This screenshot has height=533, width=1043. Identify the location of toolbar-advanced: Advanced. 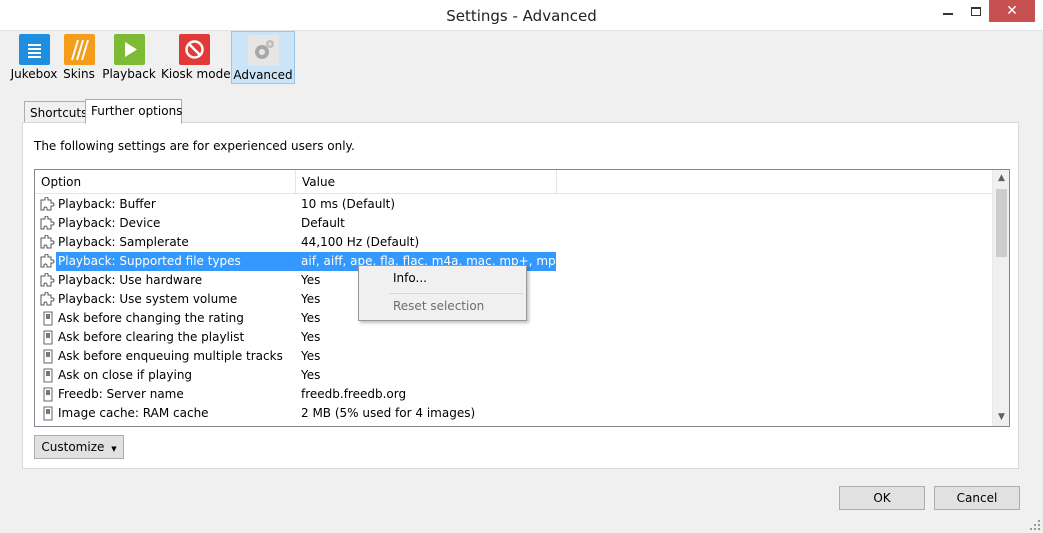
(263, 57).